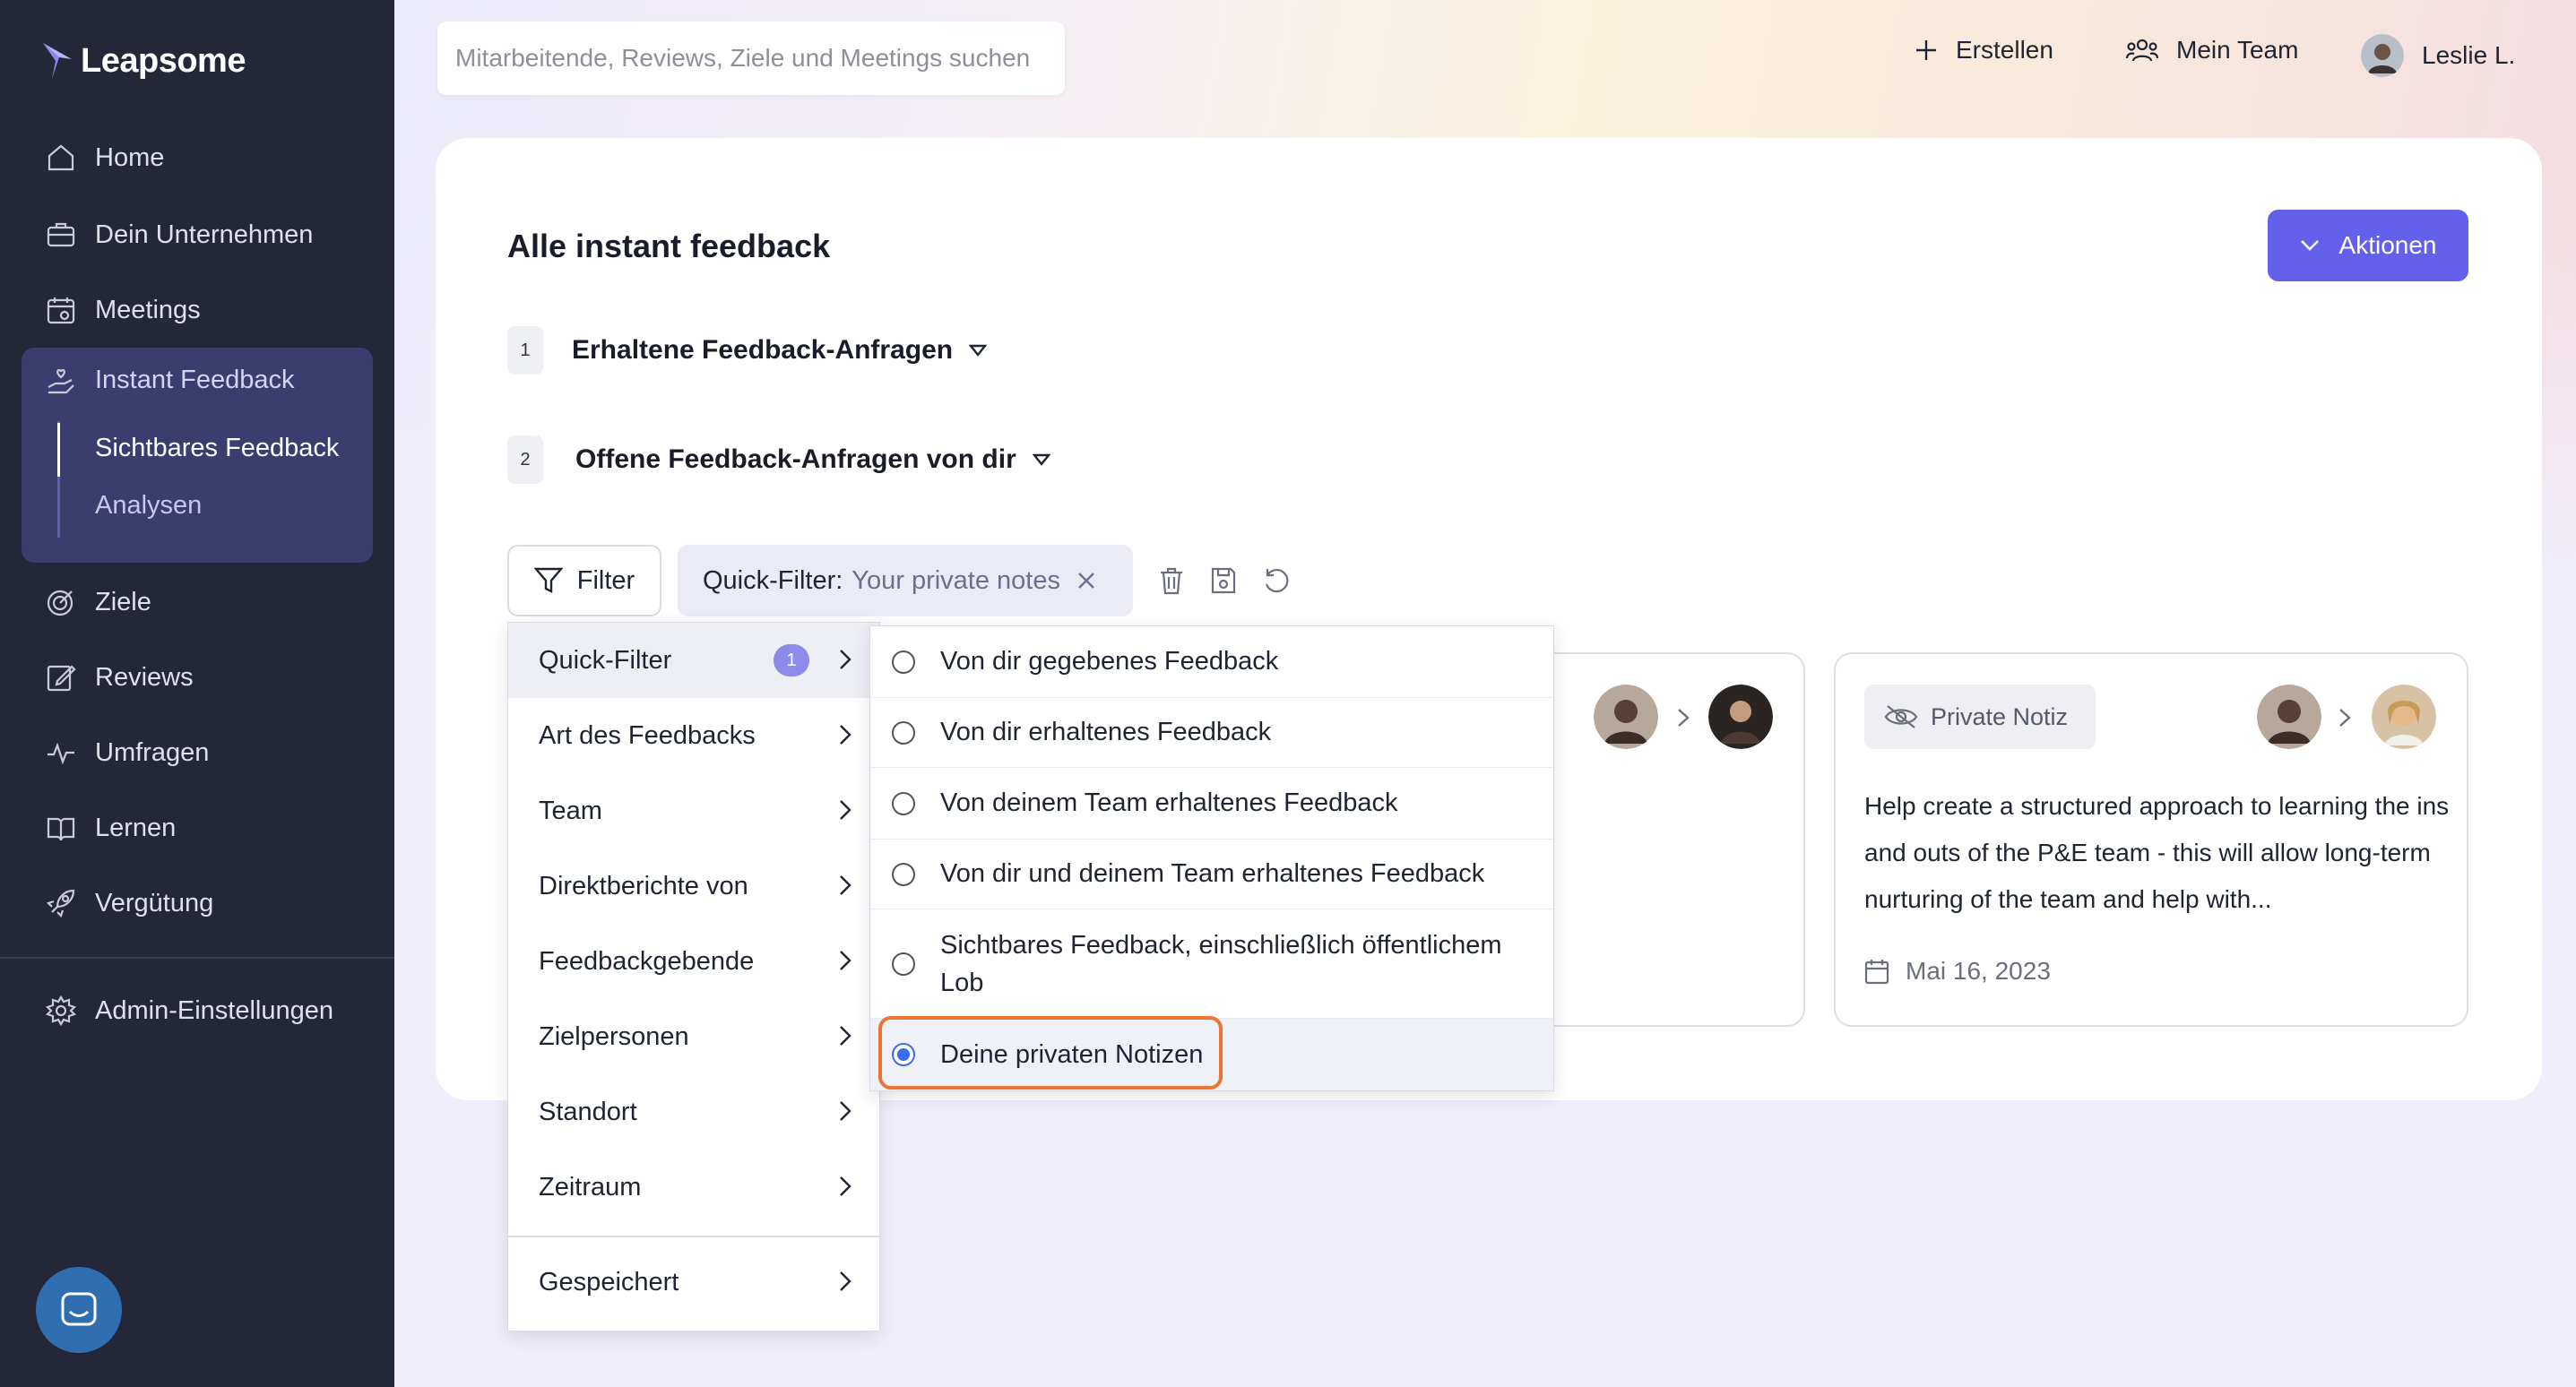  I want to click on global-search, so click(751, 58).